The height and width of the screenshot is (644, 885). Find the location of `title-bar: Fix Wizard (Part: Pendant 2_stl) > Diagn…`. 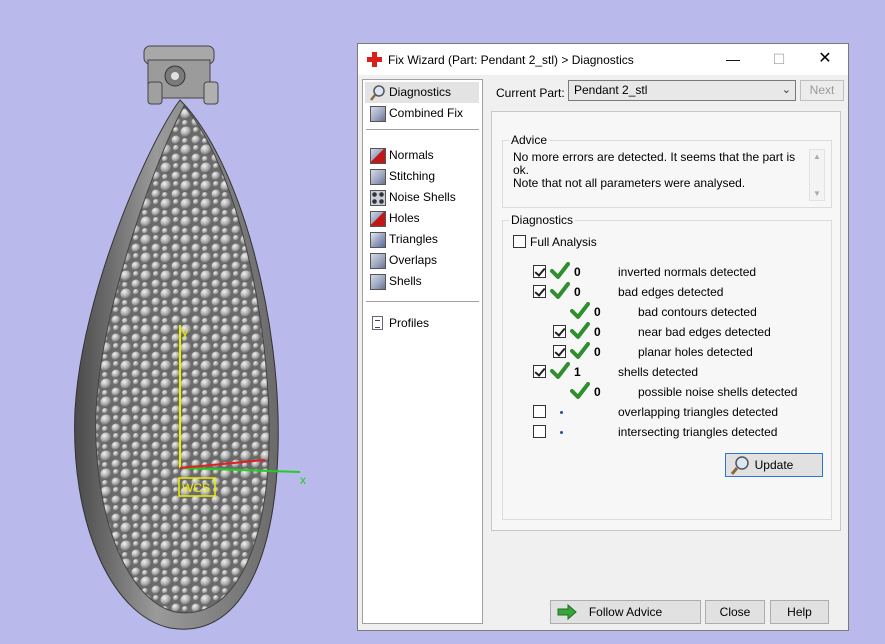

title-bar: Fix Wizard (Part: Pendant 2_stl) > Diagn… is located at coordinates (603, 59).